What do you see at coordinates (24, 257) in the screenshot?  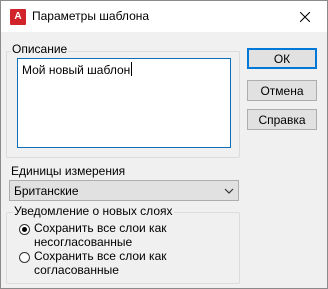 I see `radio-button` at bounding box center [24, 257].